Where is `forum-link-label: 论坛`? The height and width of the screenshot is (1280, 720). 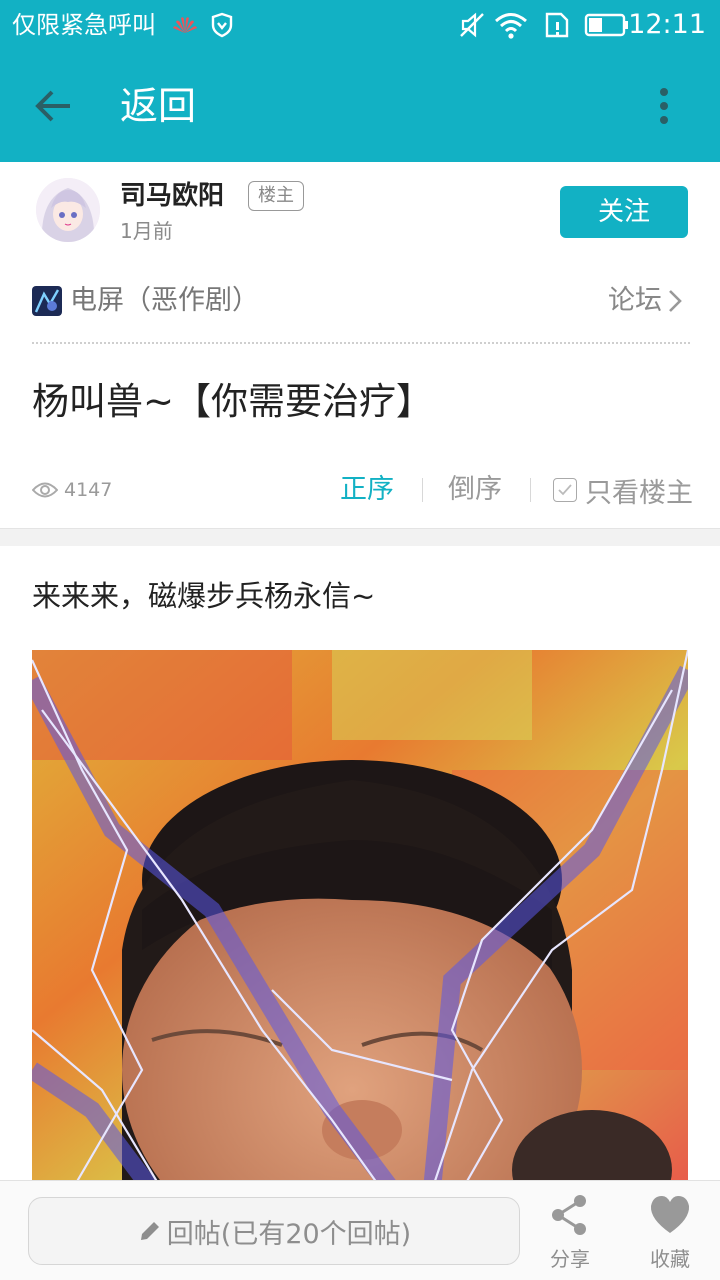 forum-link-label: 论坛 is located at coordinates (635, 300).